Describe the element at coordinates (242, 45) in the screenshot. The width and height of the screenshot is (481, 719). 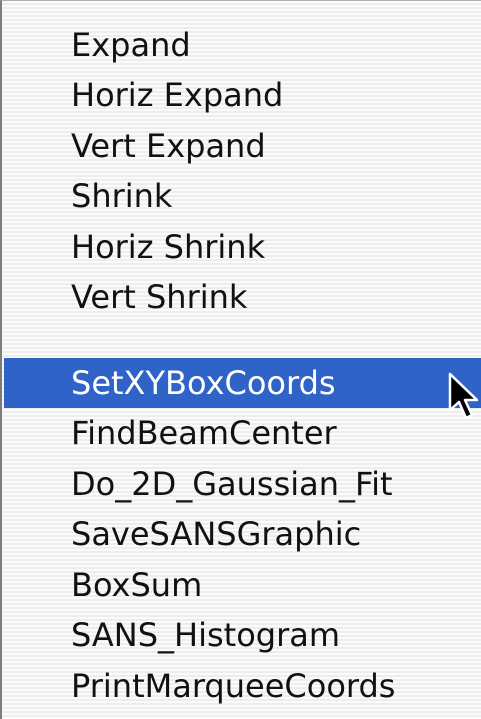
I see `menu-item-expand: Expand` at that location.